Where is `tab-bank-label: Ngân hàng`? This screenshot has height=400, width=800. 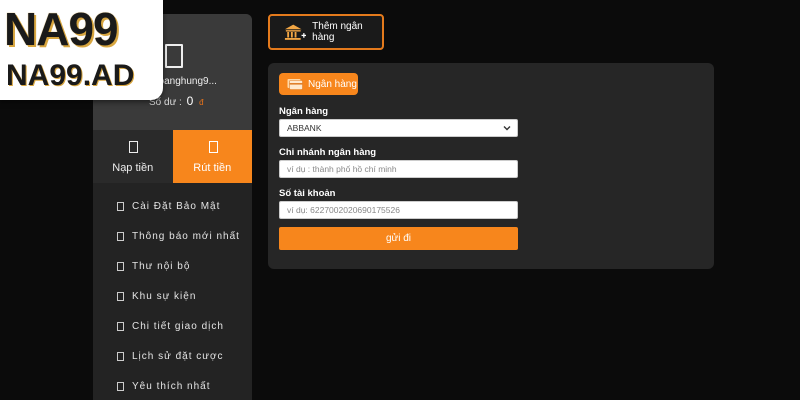
tab-bank-label: Ngân hàng is located at coordinates (332, 84).